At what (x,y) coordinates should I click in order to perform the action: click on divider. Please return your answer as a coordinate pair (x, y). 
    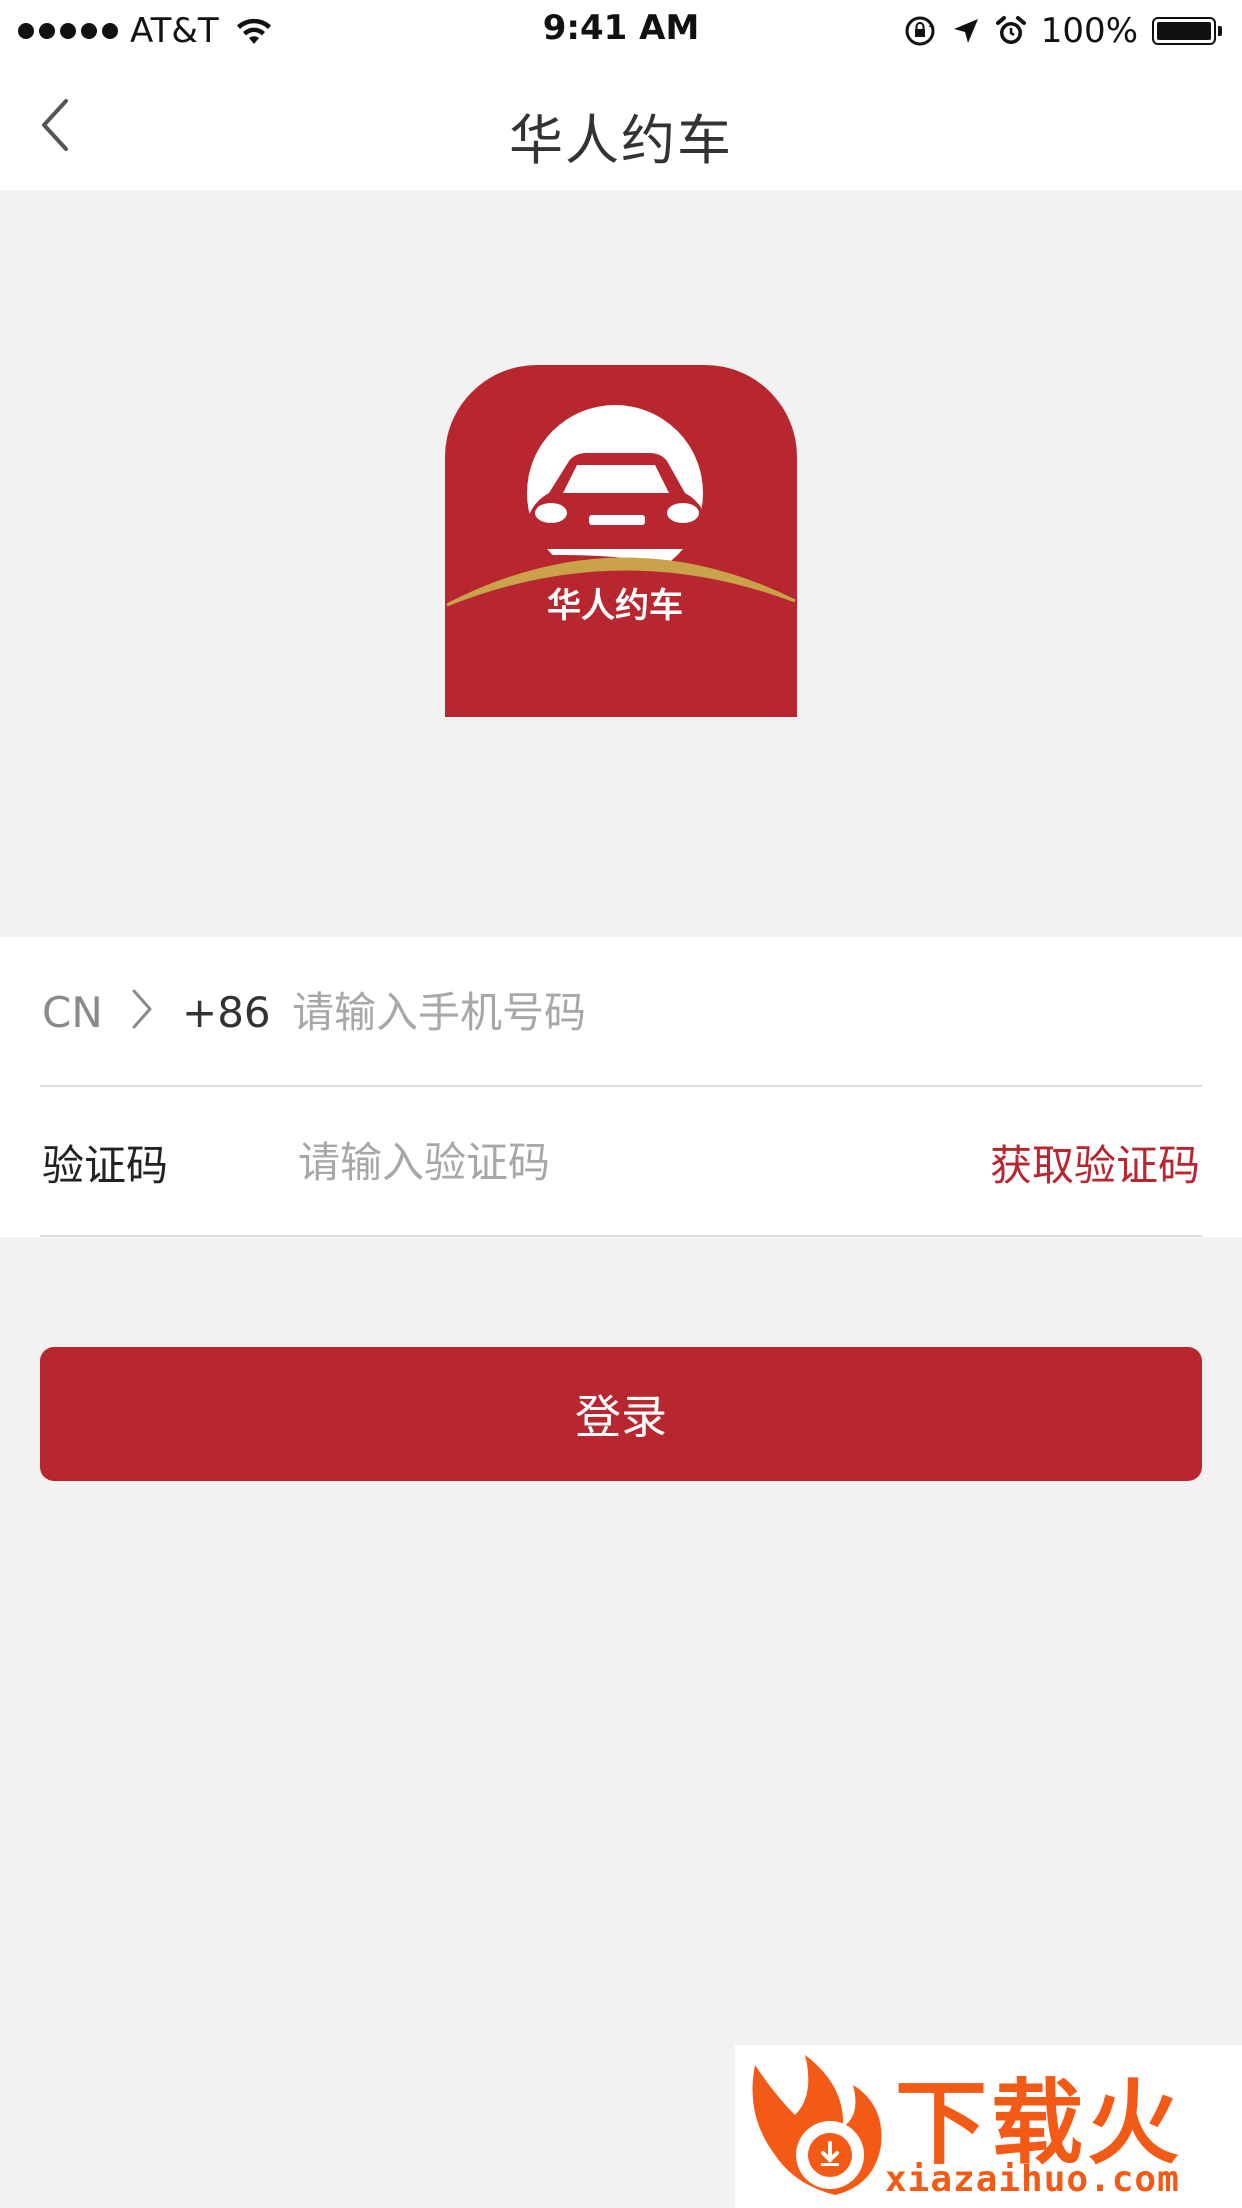
    Looking at the image, I should click on (621, 1236).